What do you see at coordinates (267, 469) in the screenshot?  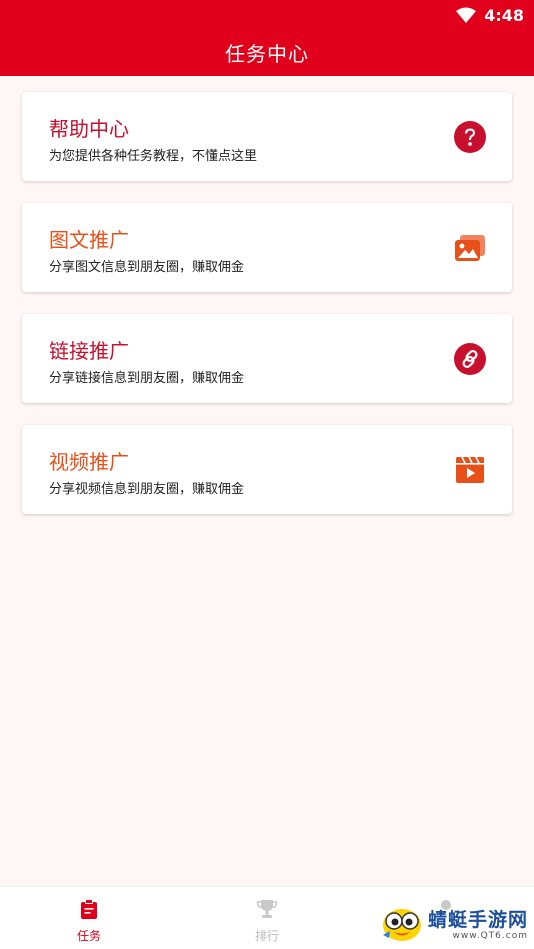 I see `video-promotion-card: 视频推广 分享视频信息到朋友圈，赚取佣金` at bounding box center [267, 469].